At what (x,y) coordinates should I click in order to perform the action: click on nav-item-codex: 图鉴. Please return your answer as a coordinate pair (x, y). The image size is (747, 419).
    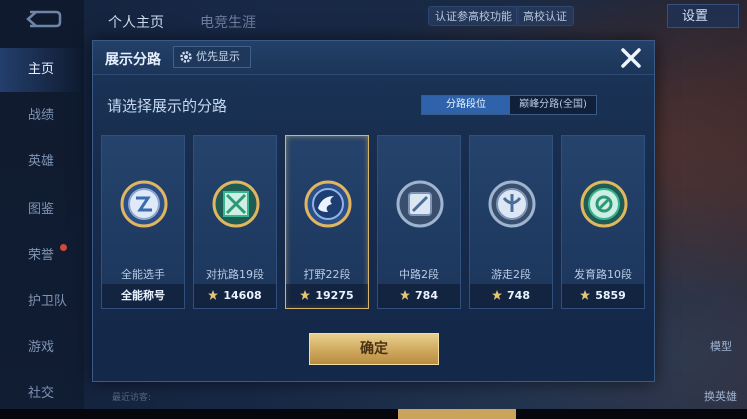
    Looking at the image, I should click on (42, 210).